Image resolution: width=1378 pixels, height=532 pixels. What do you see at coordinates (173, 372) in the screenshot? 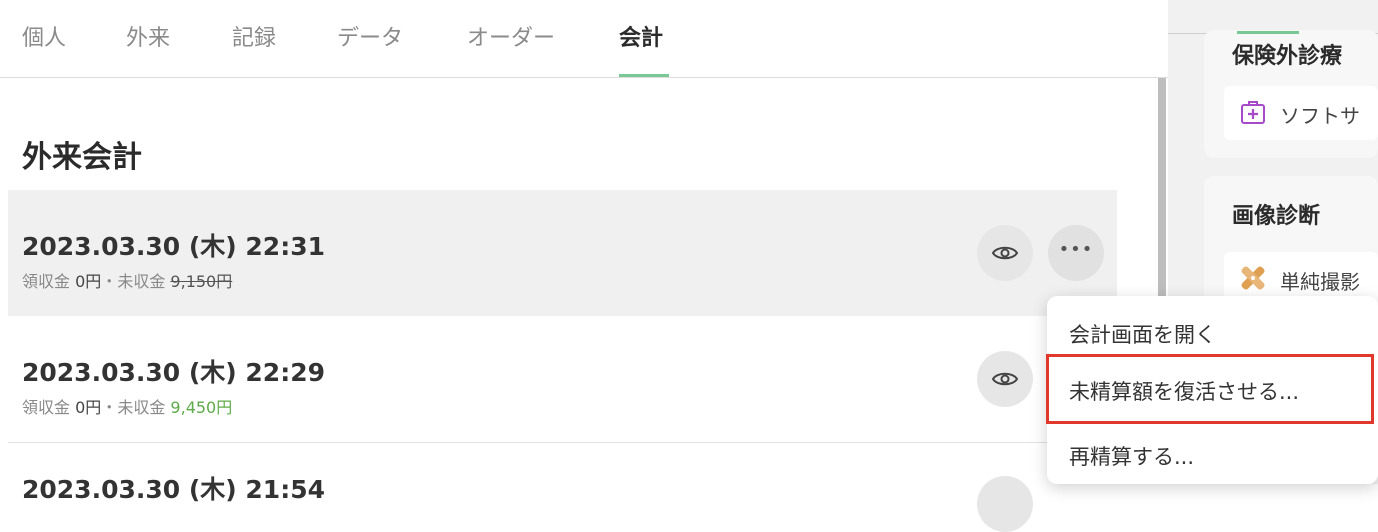
I see `visit-datetime: 2023.03.30 (木) 22:29` at bounding box center [173, 372].